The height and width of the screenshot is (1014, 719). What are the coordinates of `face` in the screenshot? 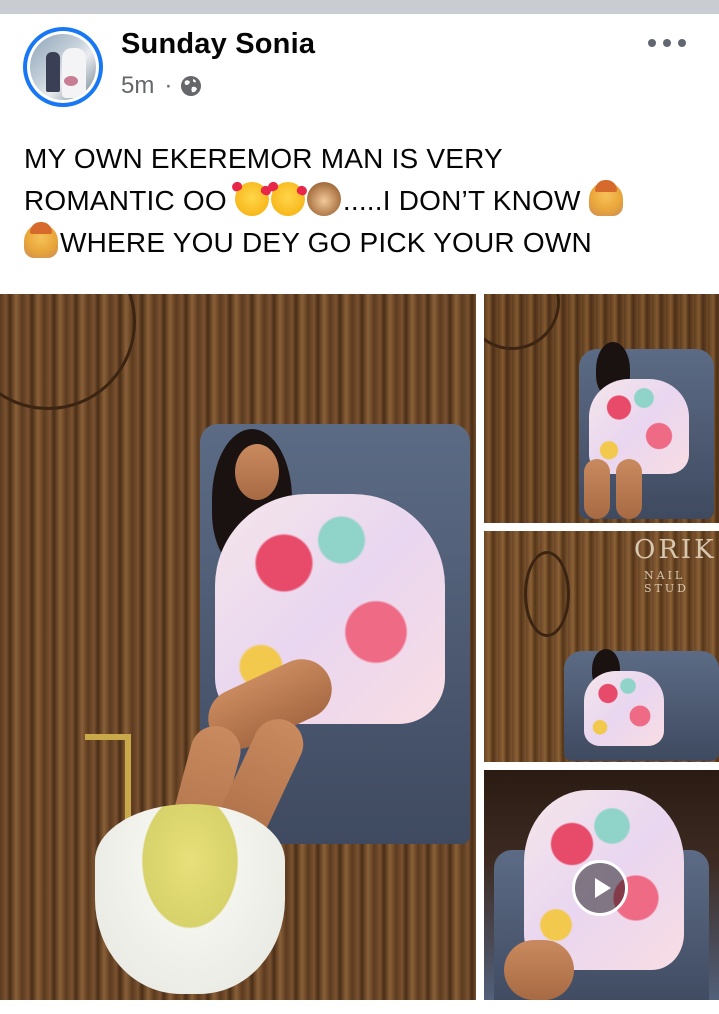 It's located at (257, 472).